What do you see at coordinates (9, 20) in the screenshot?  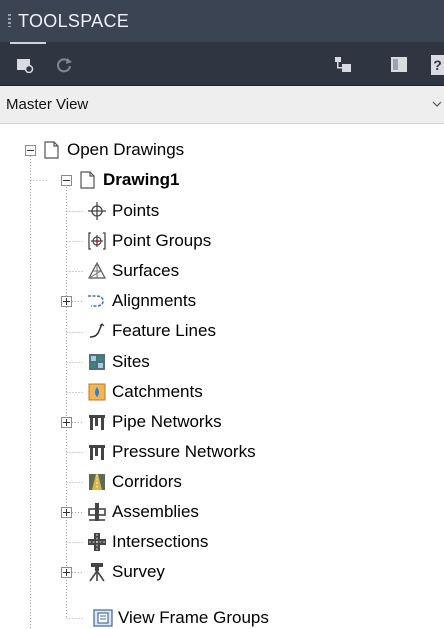 I see `drag-grip-icon` at bounding box center [9, 20].